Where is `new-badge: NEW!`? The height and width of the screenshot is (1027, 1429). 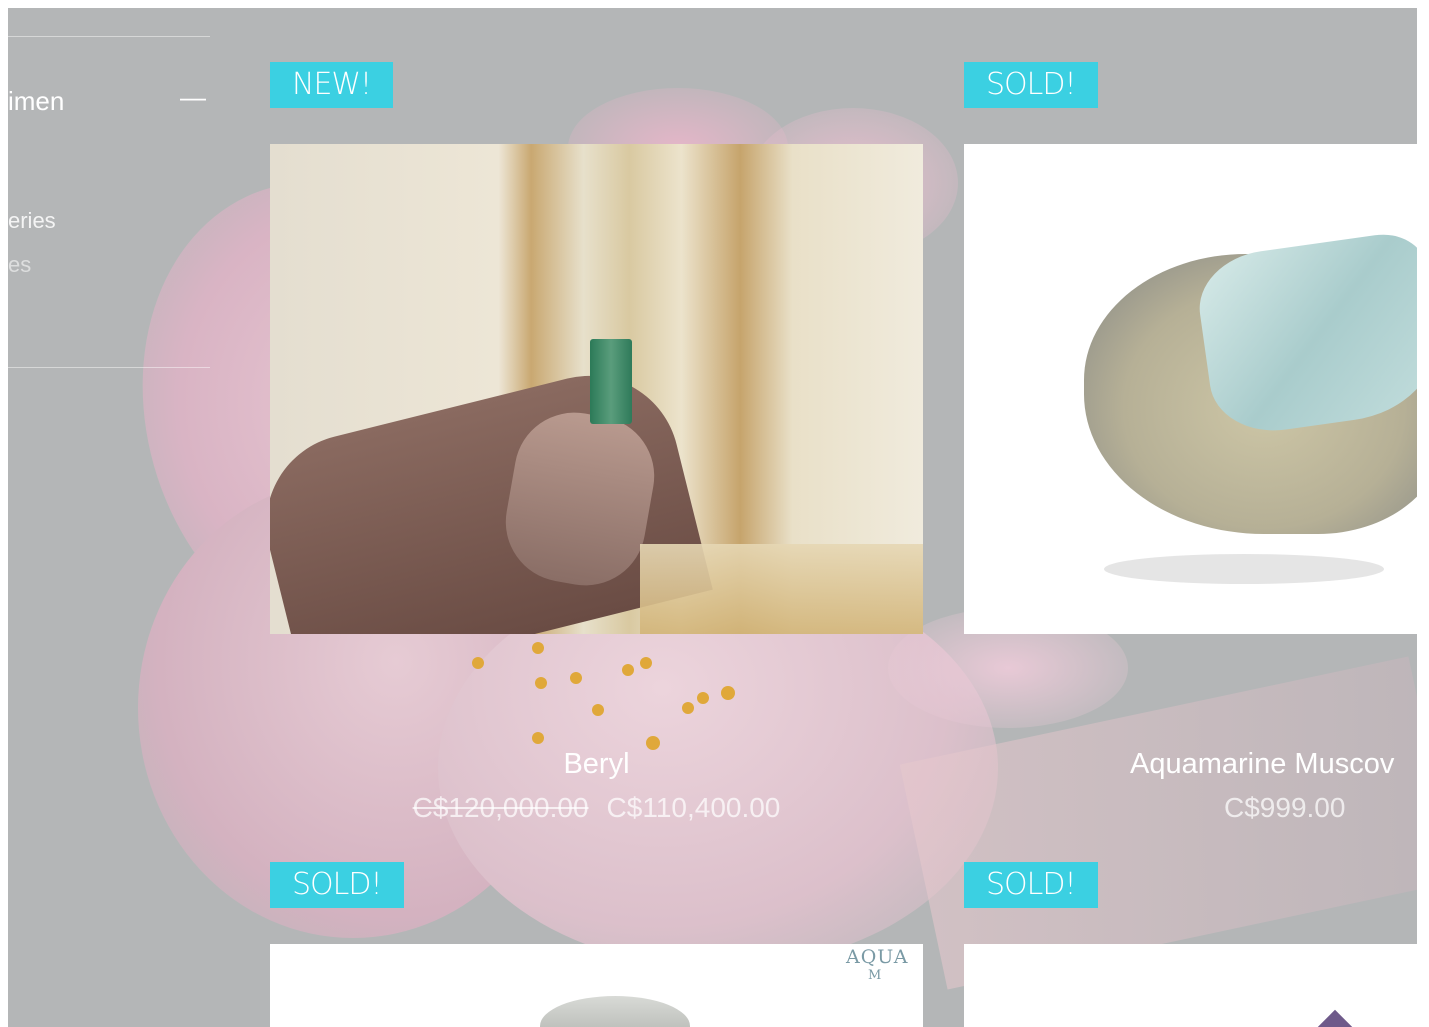 new-badge: NEW! is located at coordinates (332, 85).